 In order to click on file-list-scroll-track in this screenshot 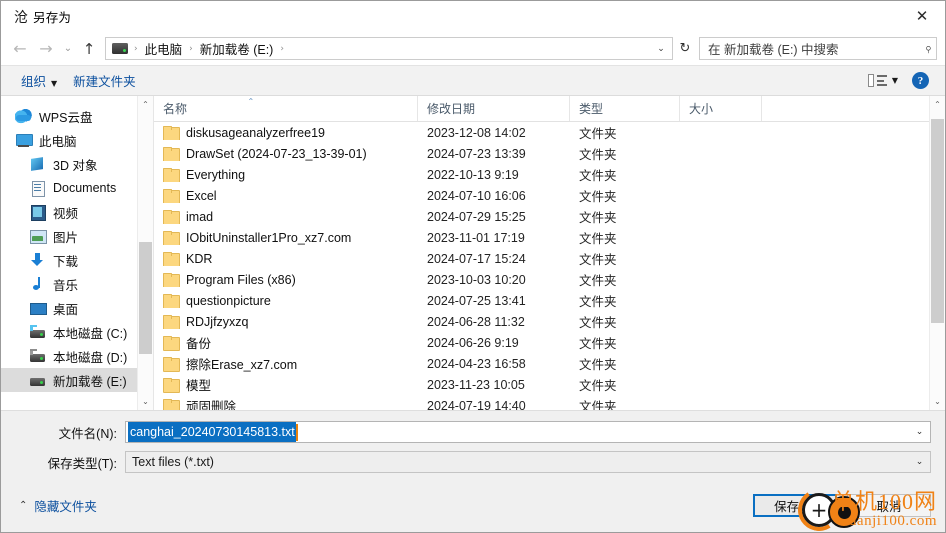, I will do `click(938, 253)`.